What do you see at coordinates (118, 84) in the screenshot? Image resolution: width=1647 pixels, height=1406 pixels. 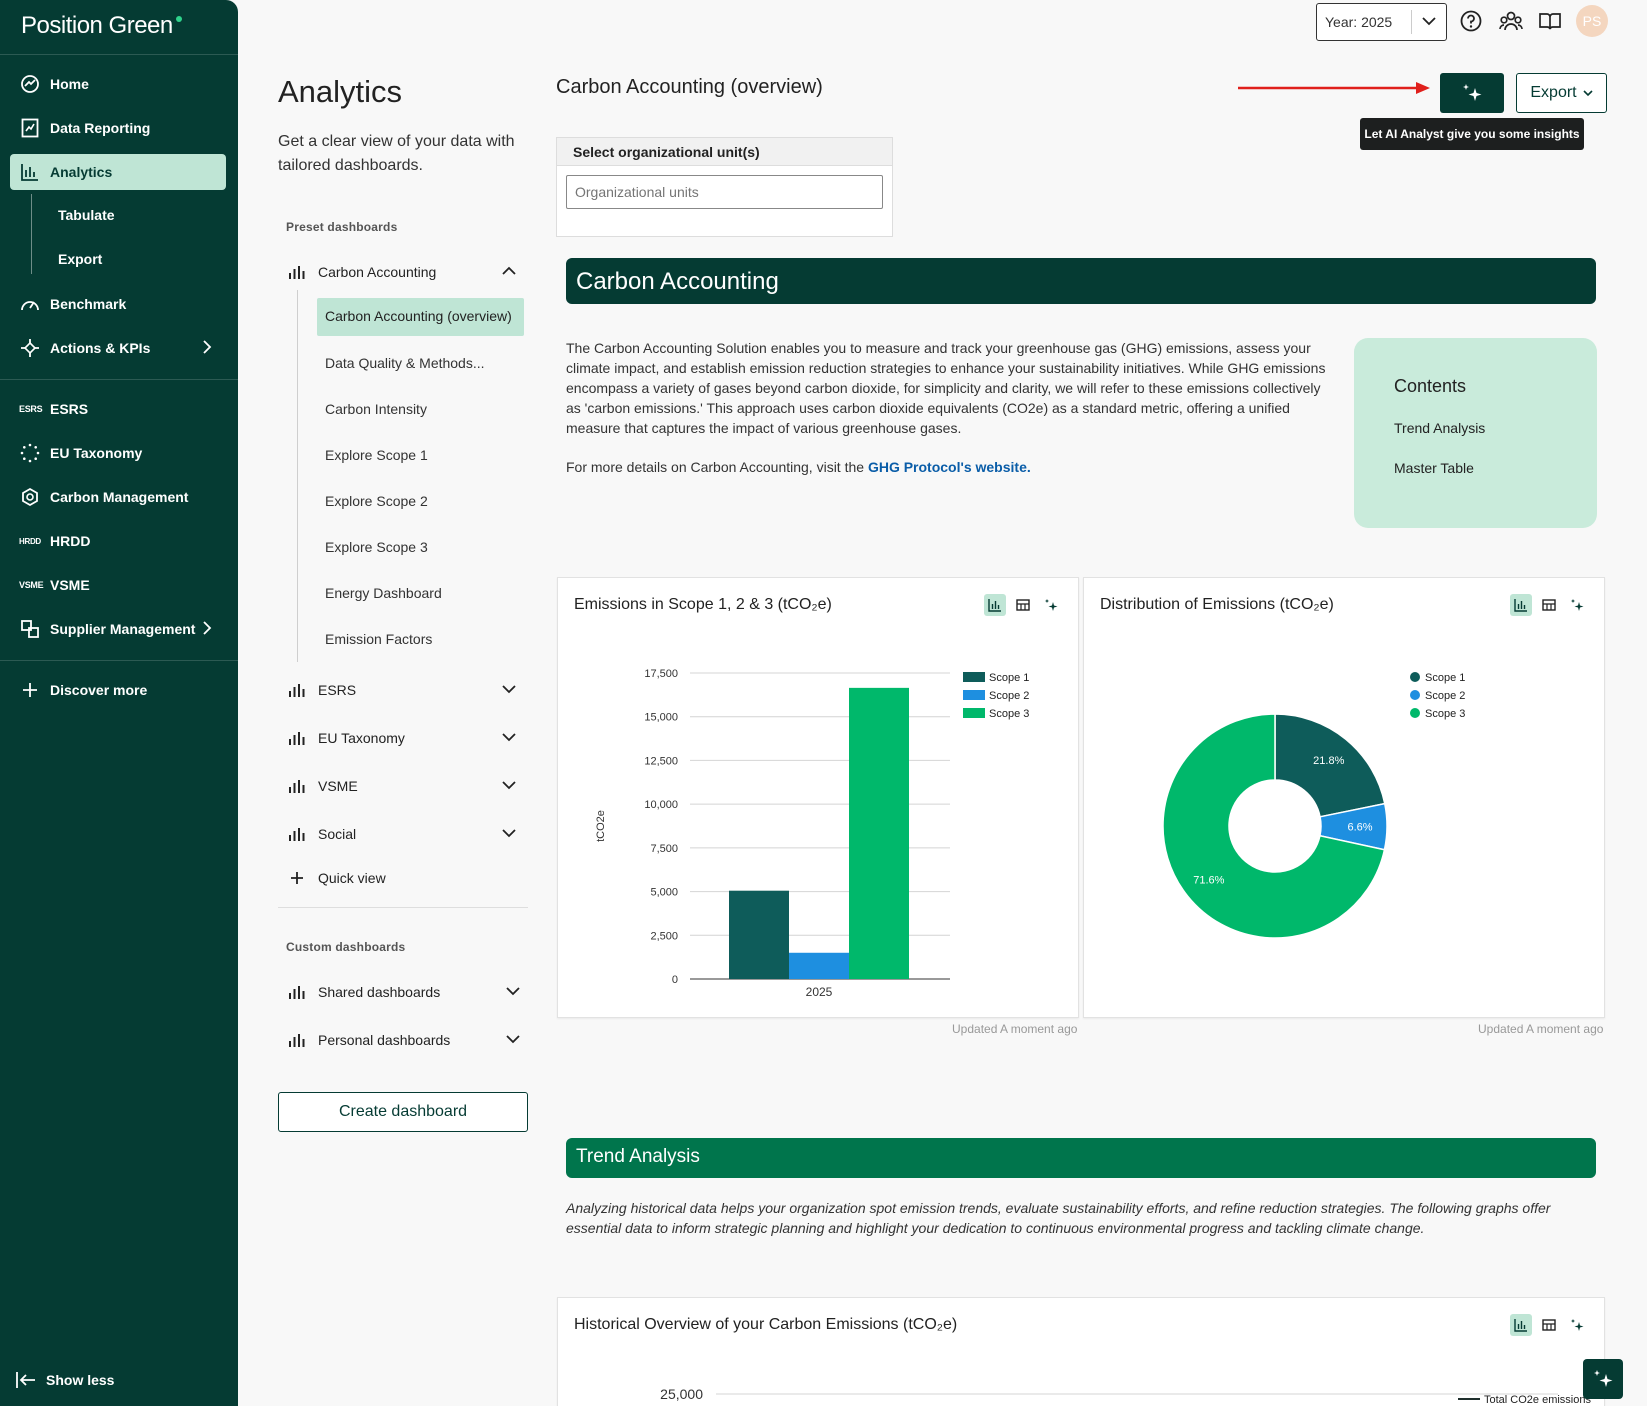 I see `nav-home: Home` at bounding box center [118, 84].